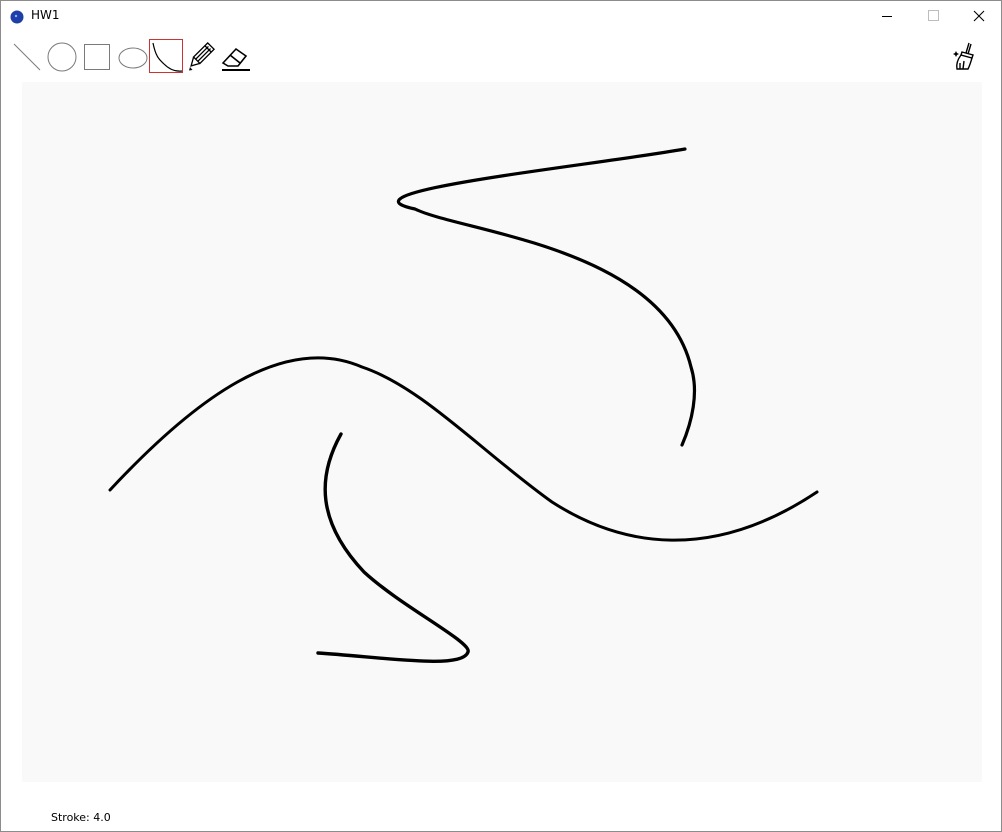 This screenshot has width=1002, height=832. Describe the element at coordinates (81, 817) in the screenshot. I see `stroke-width-label: Stroke: 4.0` at that location.